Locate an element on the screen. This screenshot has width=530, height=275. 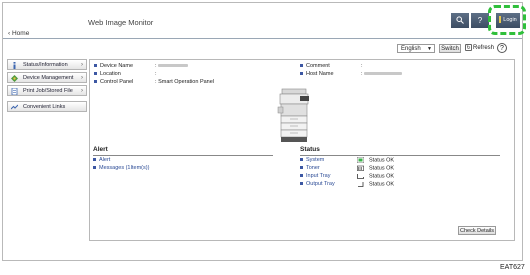
host-name-row: Host Name: is located at coordinates (351, 74).